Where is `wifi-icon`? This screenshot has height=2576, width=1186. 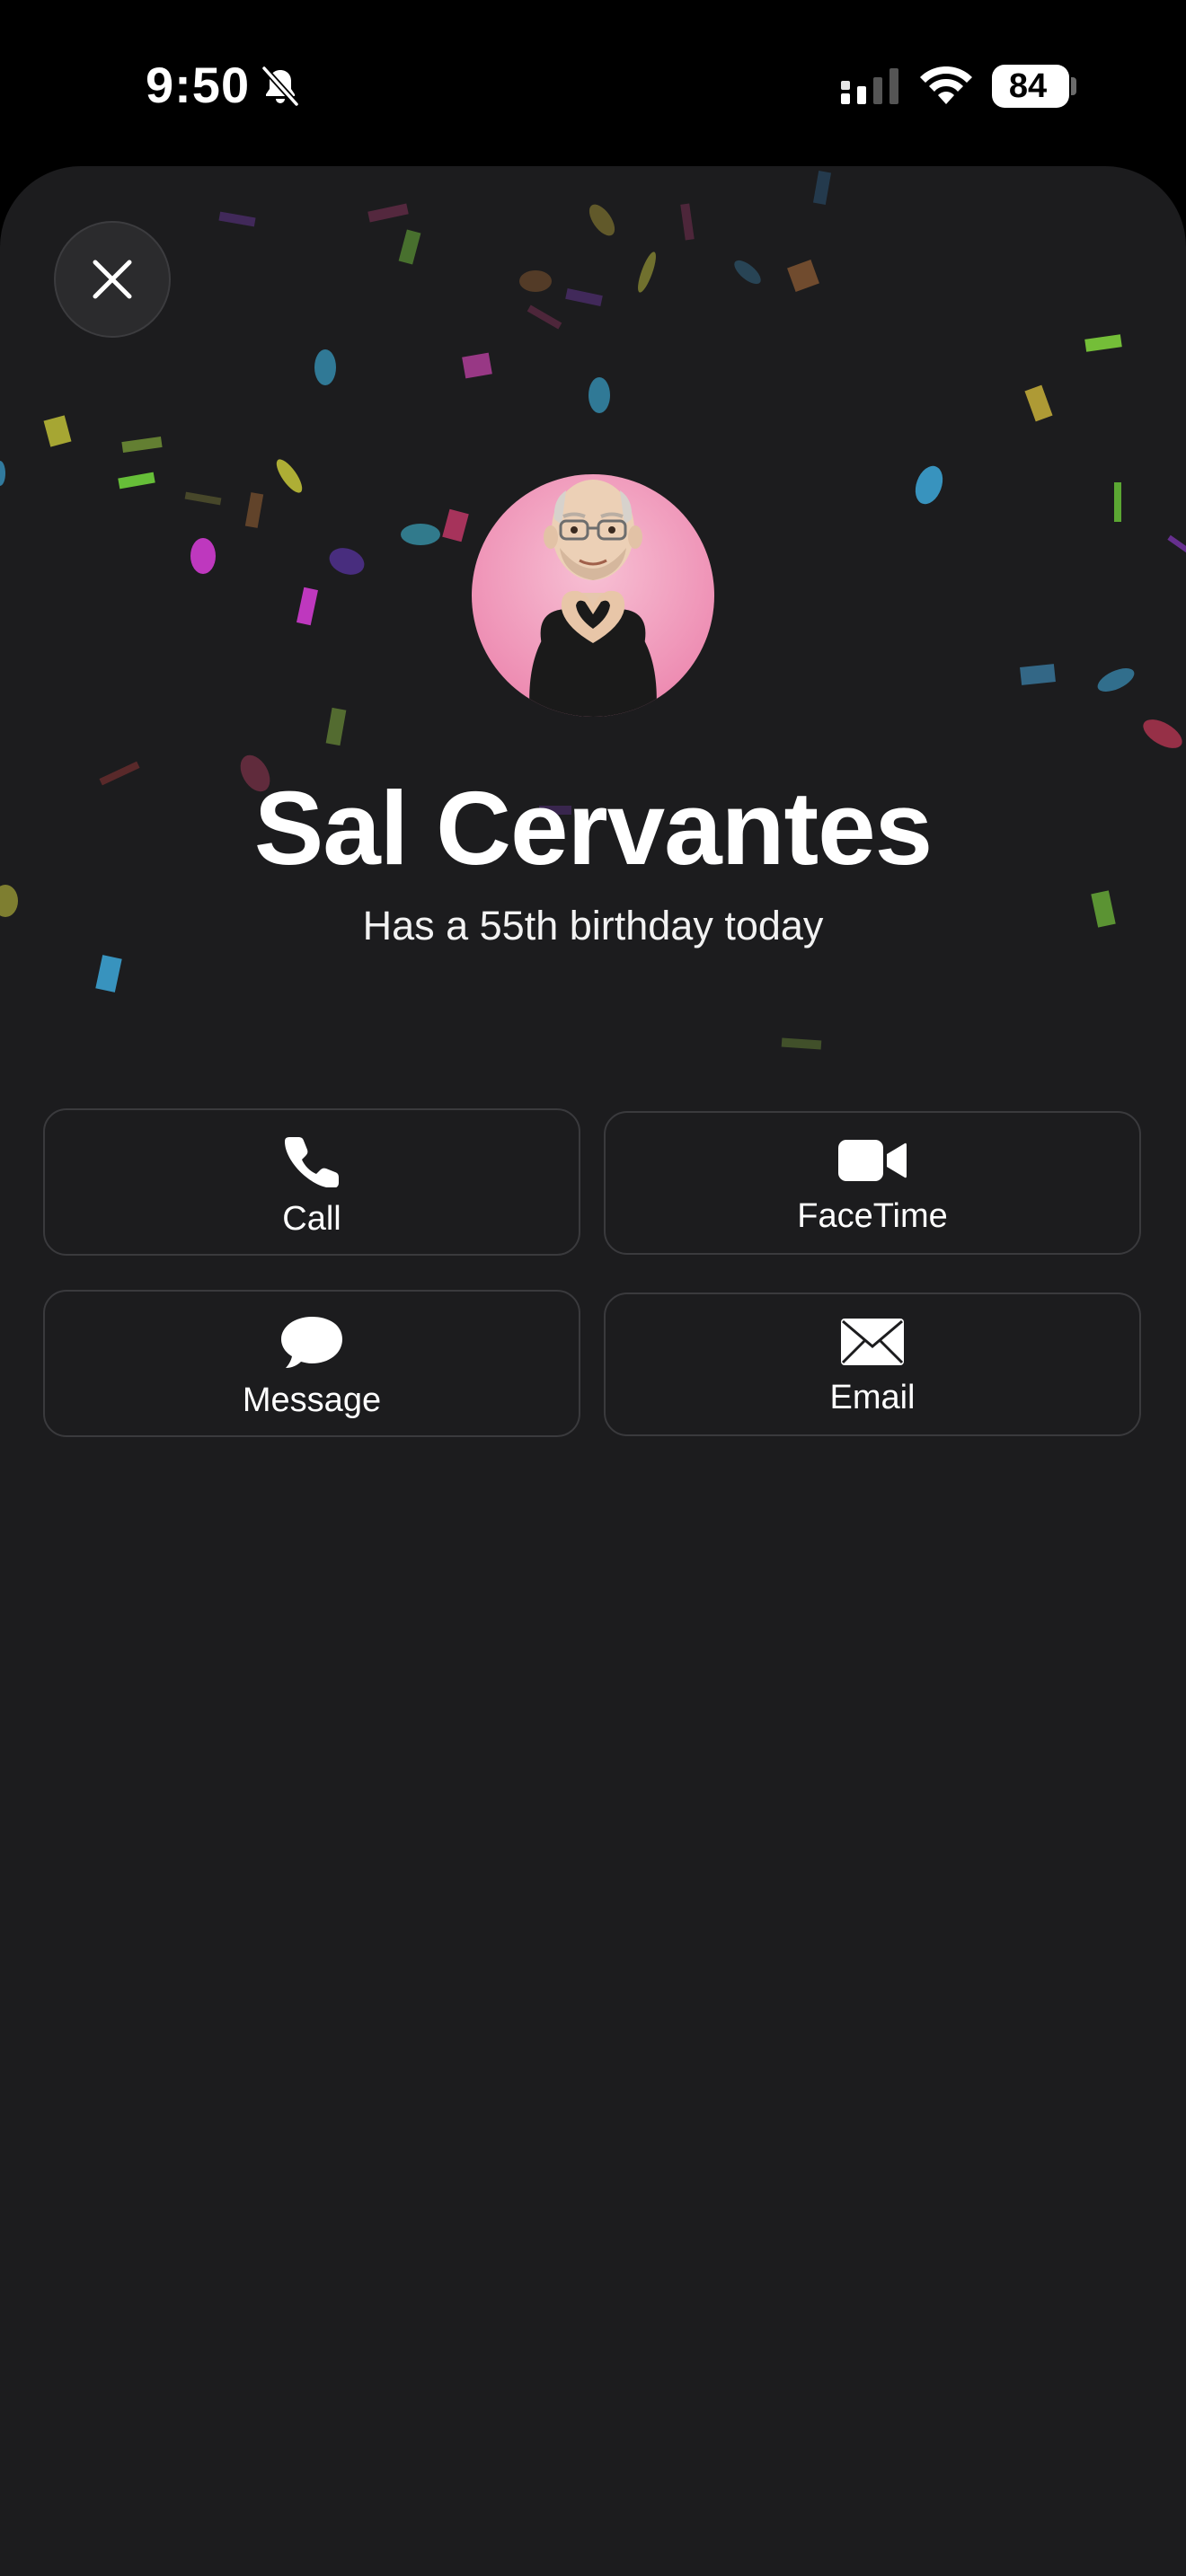
wifi-icon is located at coordinates (946, 85).